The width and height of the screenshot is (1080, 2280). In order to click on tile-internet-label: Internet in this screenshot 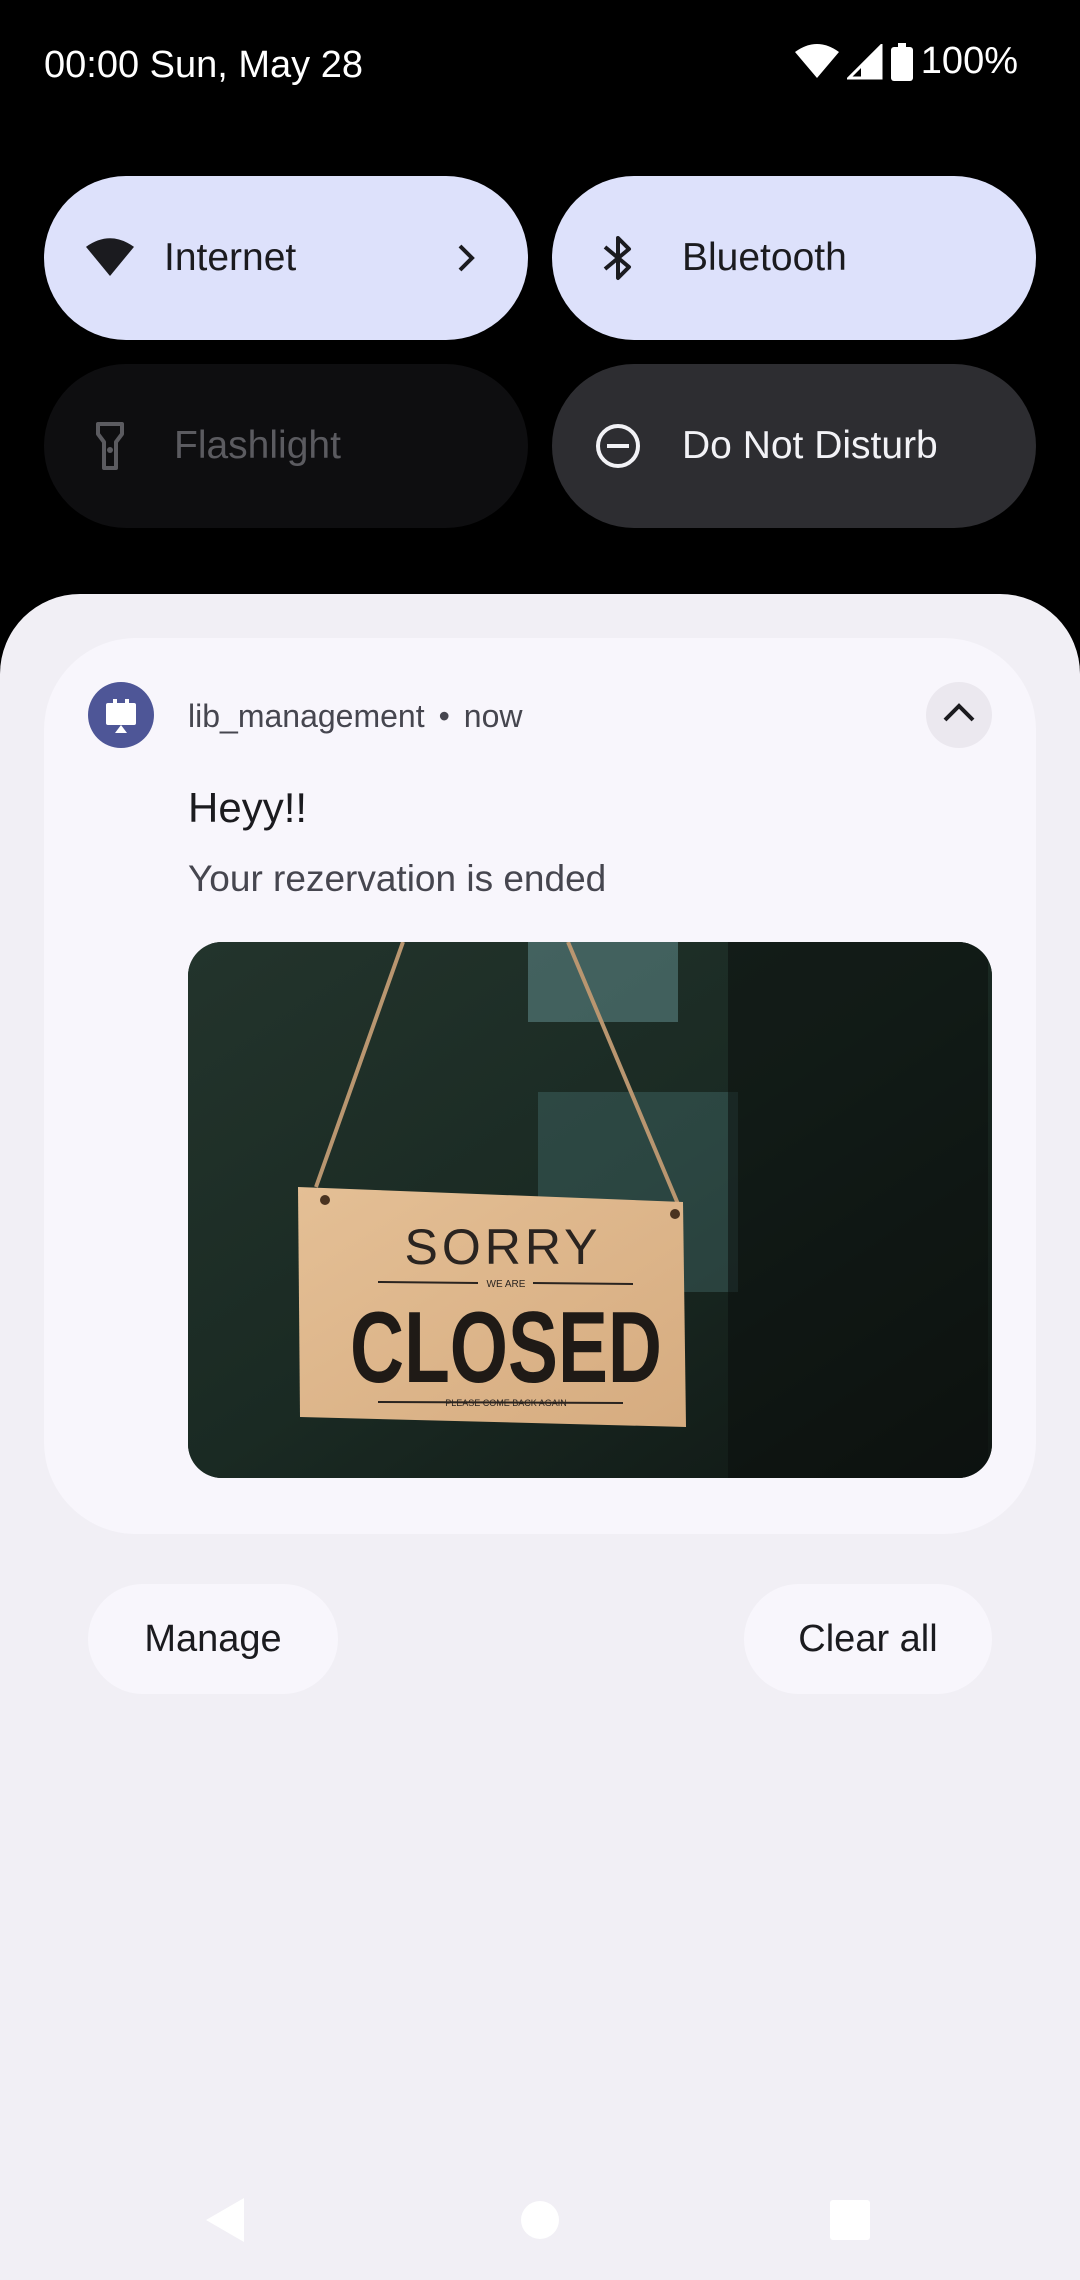, I will do `click(230, 257)`.